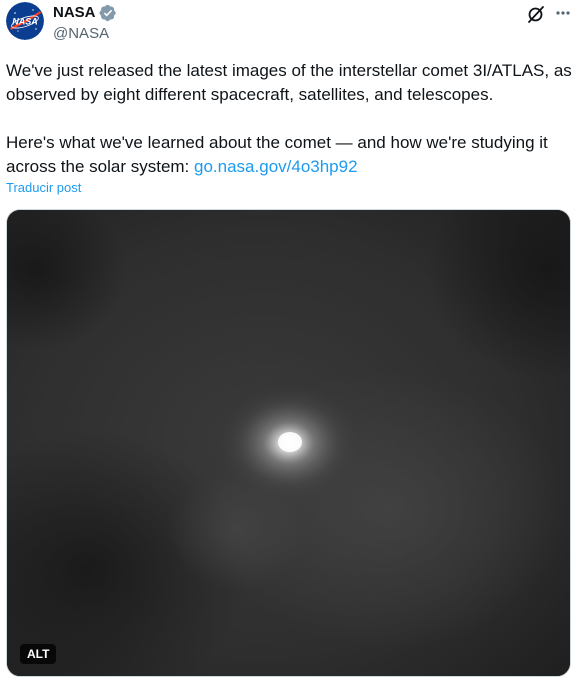 The height and width of the screenshot is (686, 581). I want to click on alt-text-badge: ALT, so click(38, 654).